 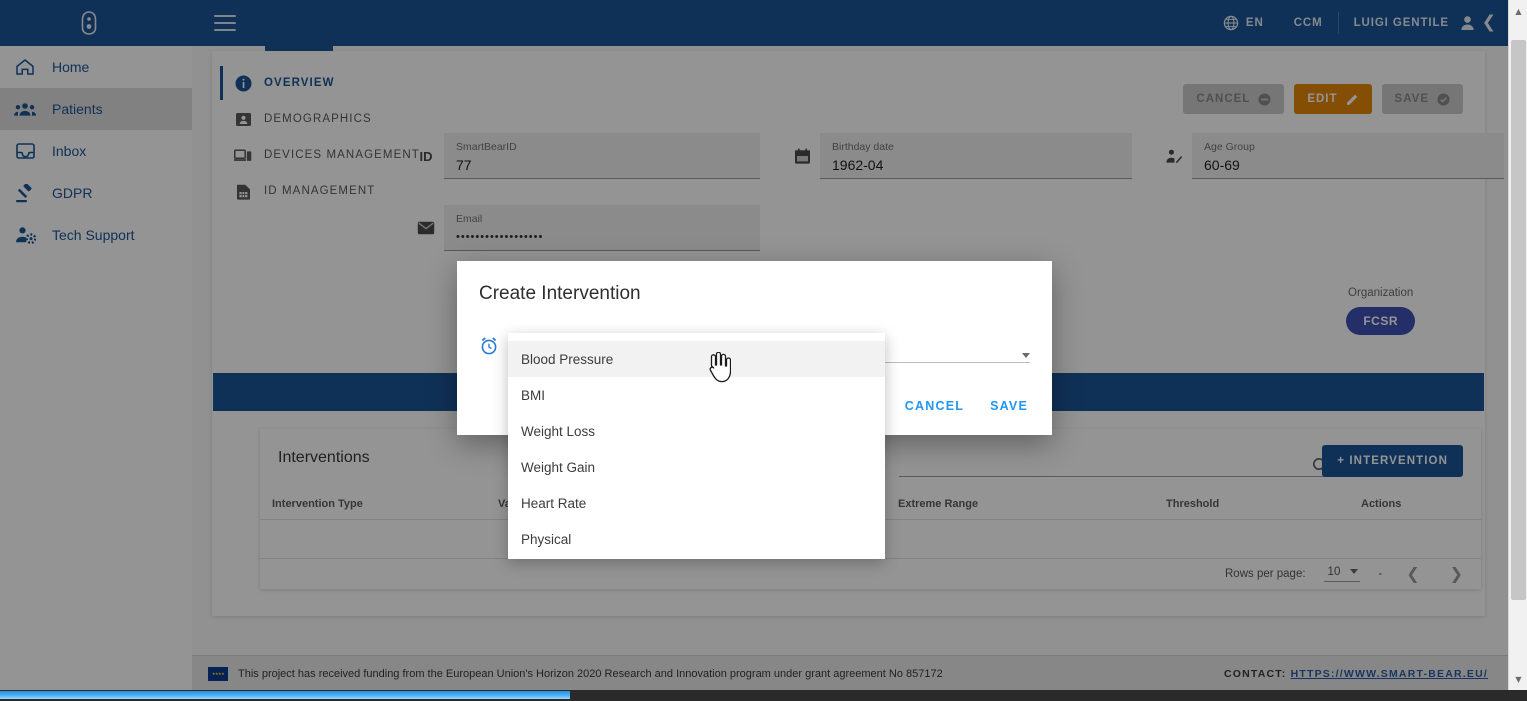 What do you see at coordinates (696, 431) in the screenshot?
I see `dropdown-option-weight-loss: Weight Loss` at bounding box center [696, 431].